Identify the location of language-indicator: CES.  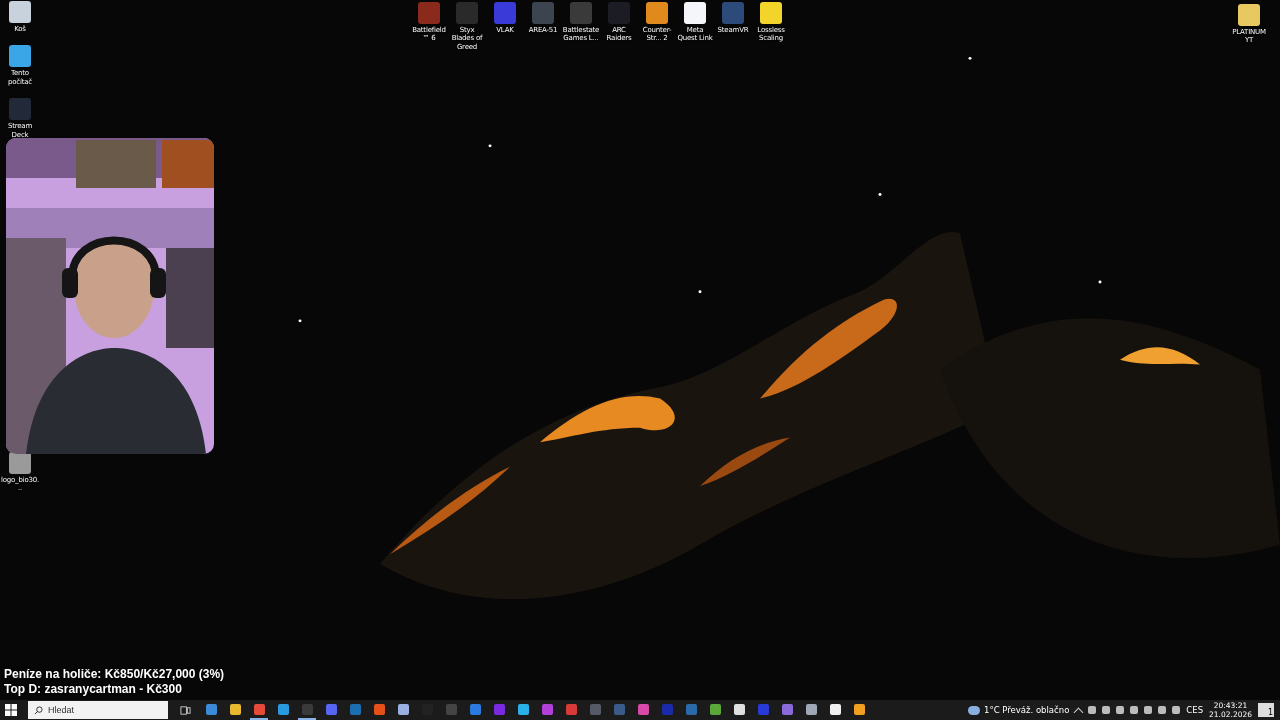
(1195, 710).